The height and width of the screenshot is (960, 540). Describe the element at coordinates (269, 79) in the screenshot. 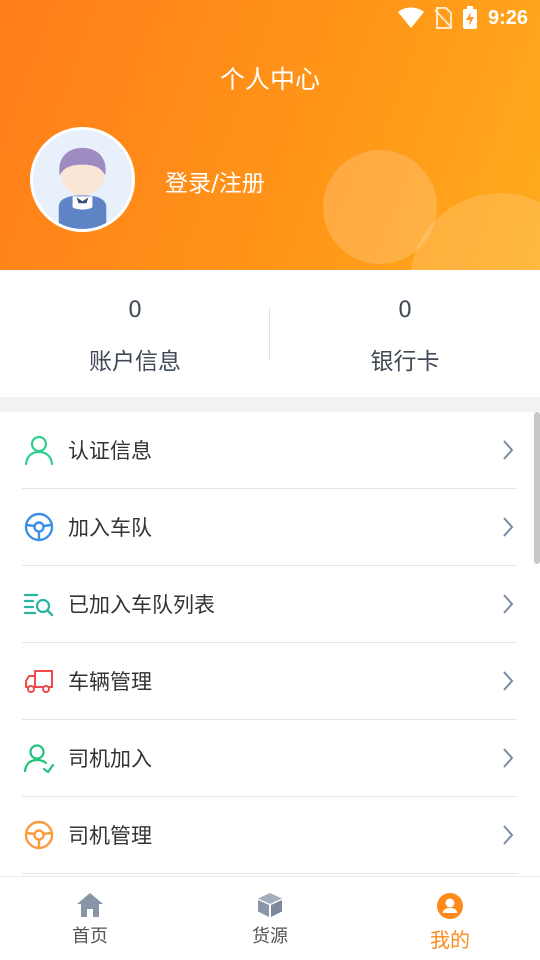

I see `page-title: 个人中心` at that location.